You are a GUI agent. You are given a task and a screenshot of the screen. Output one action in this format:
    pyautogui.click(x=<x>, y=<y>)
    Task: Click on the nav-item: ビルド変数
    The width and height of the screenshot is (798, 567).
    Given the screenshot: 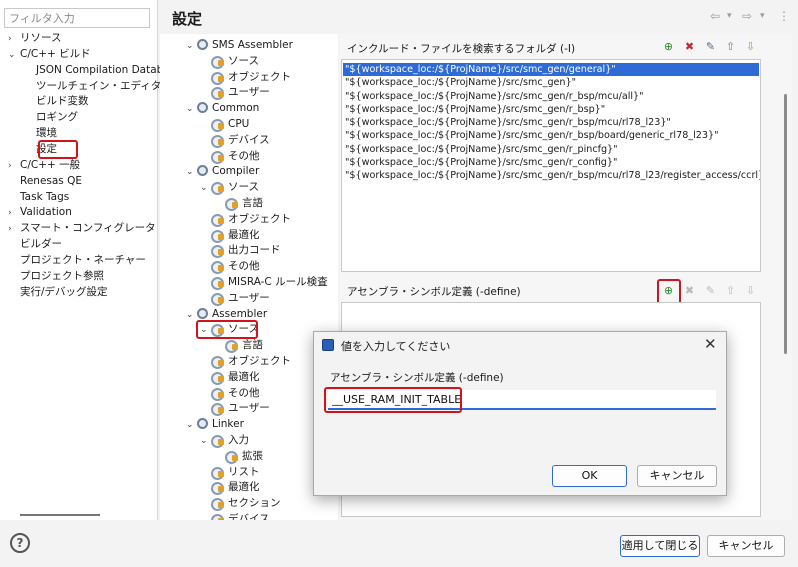 What is the action you would take?
    pyautogui.click(x=56, y=101)
    